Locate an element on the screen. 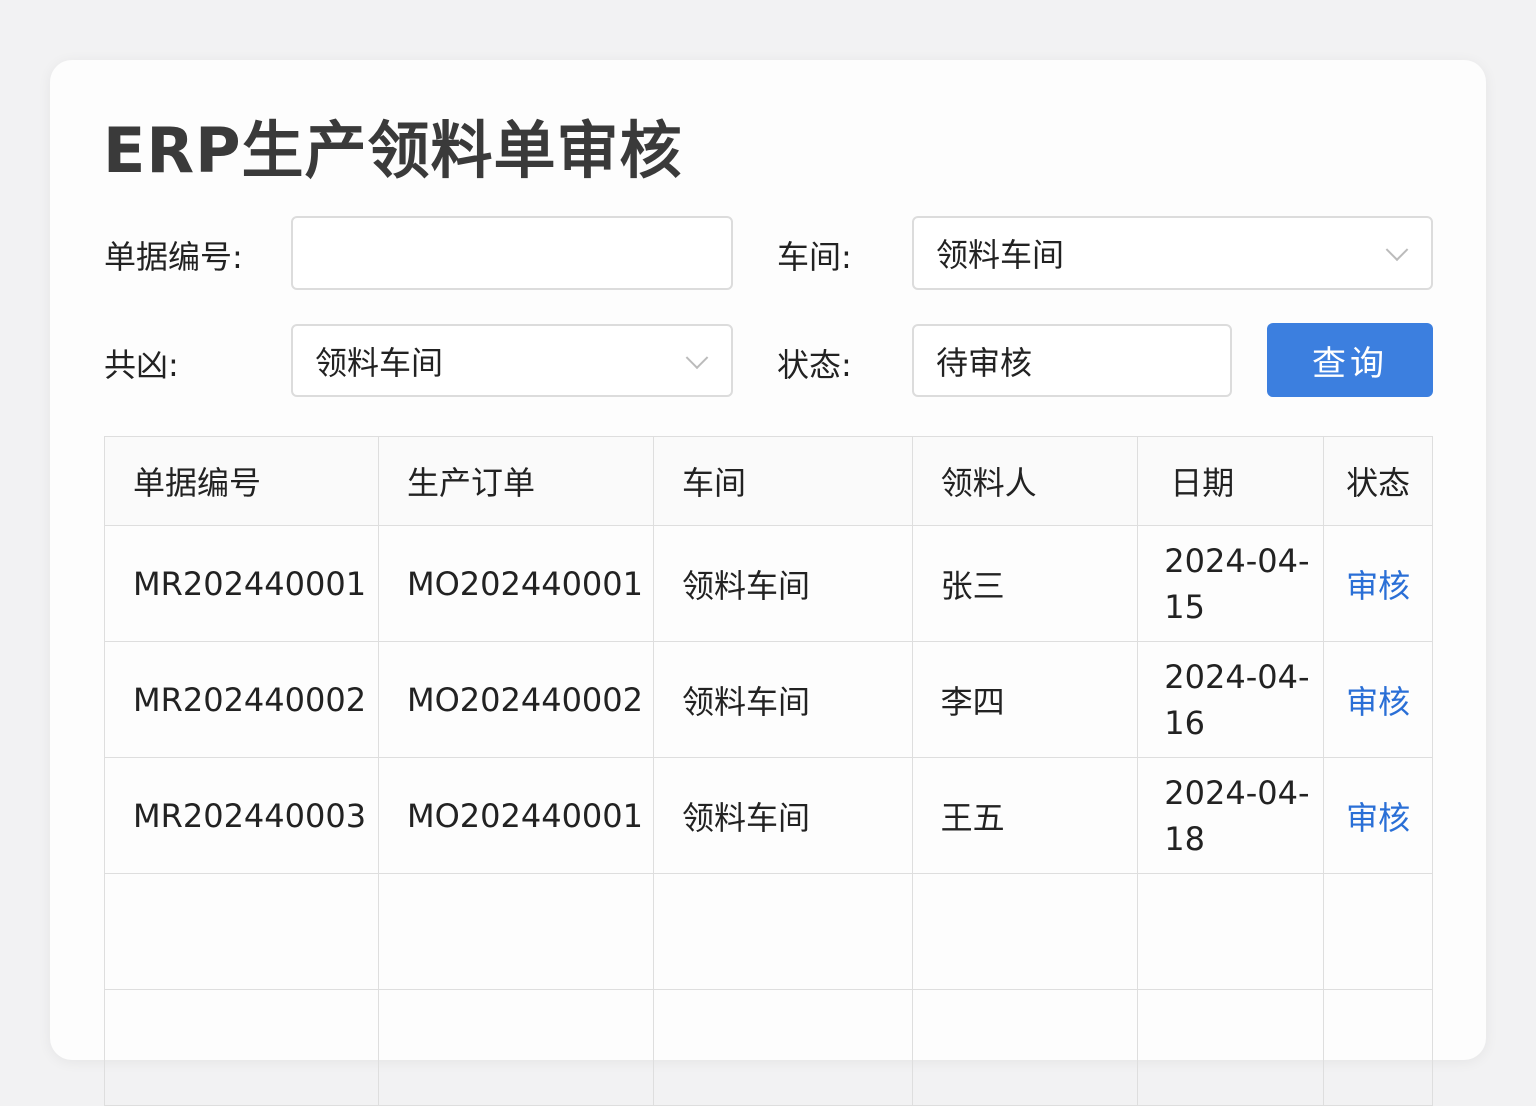 This screenshot has height=1106, width=1536. workshop-select: 领料车间 is located at coordinates (1172, 253).